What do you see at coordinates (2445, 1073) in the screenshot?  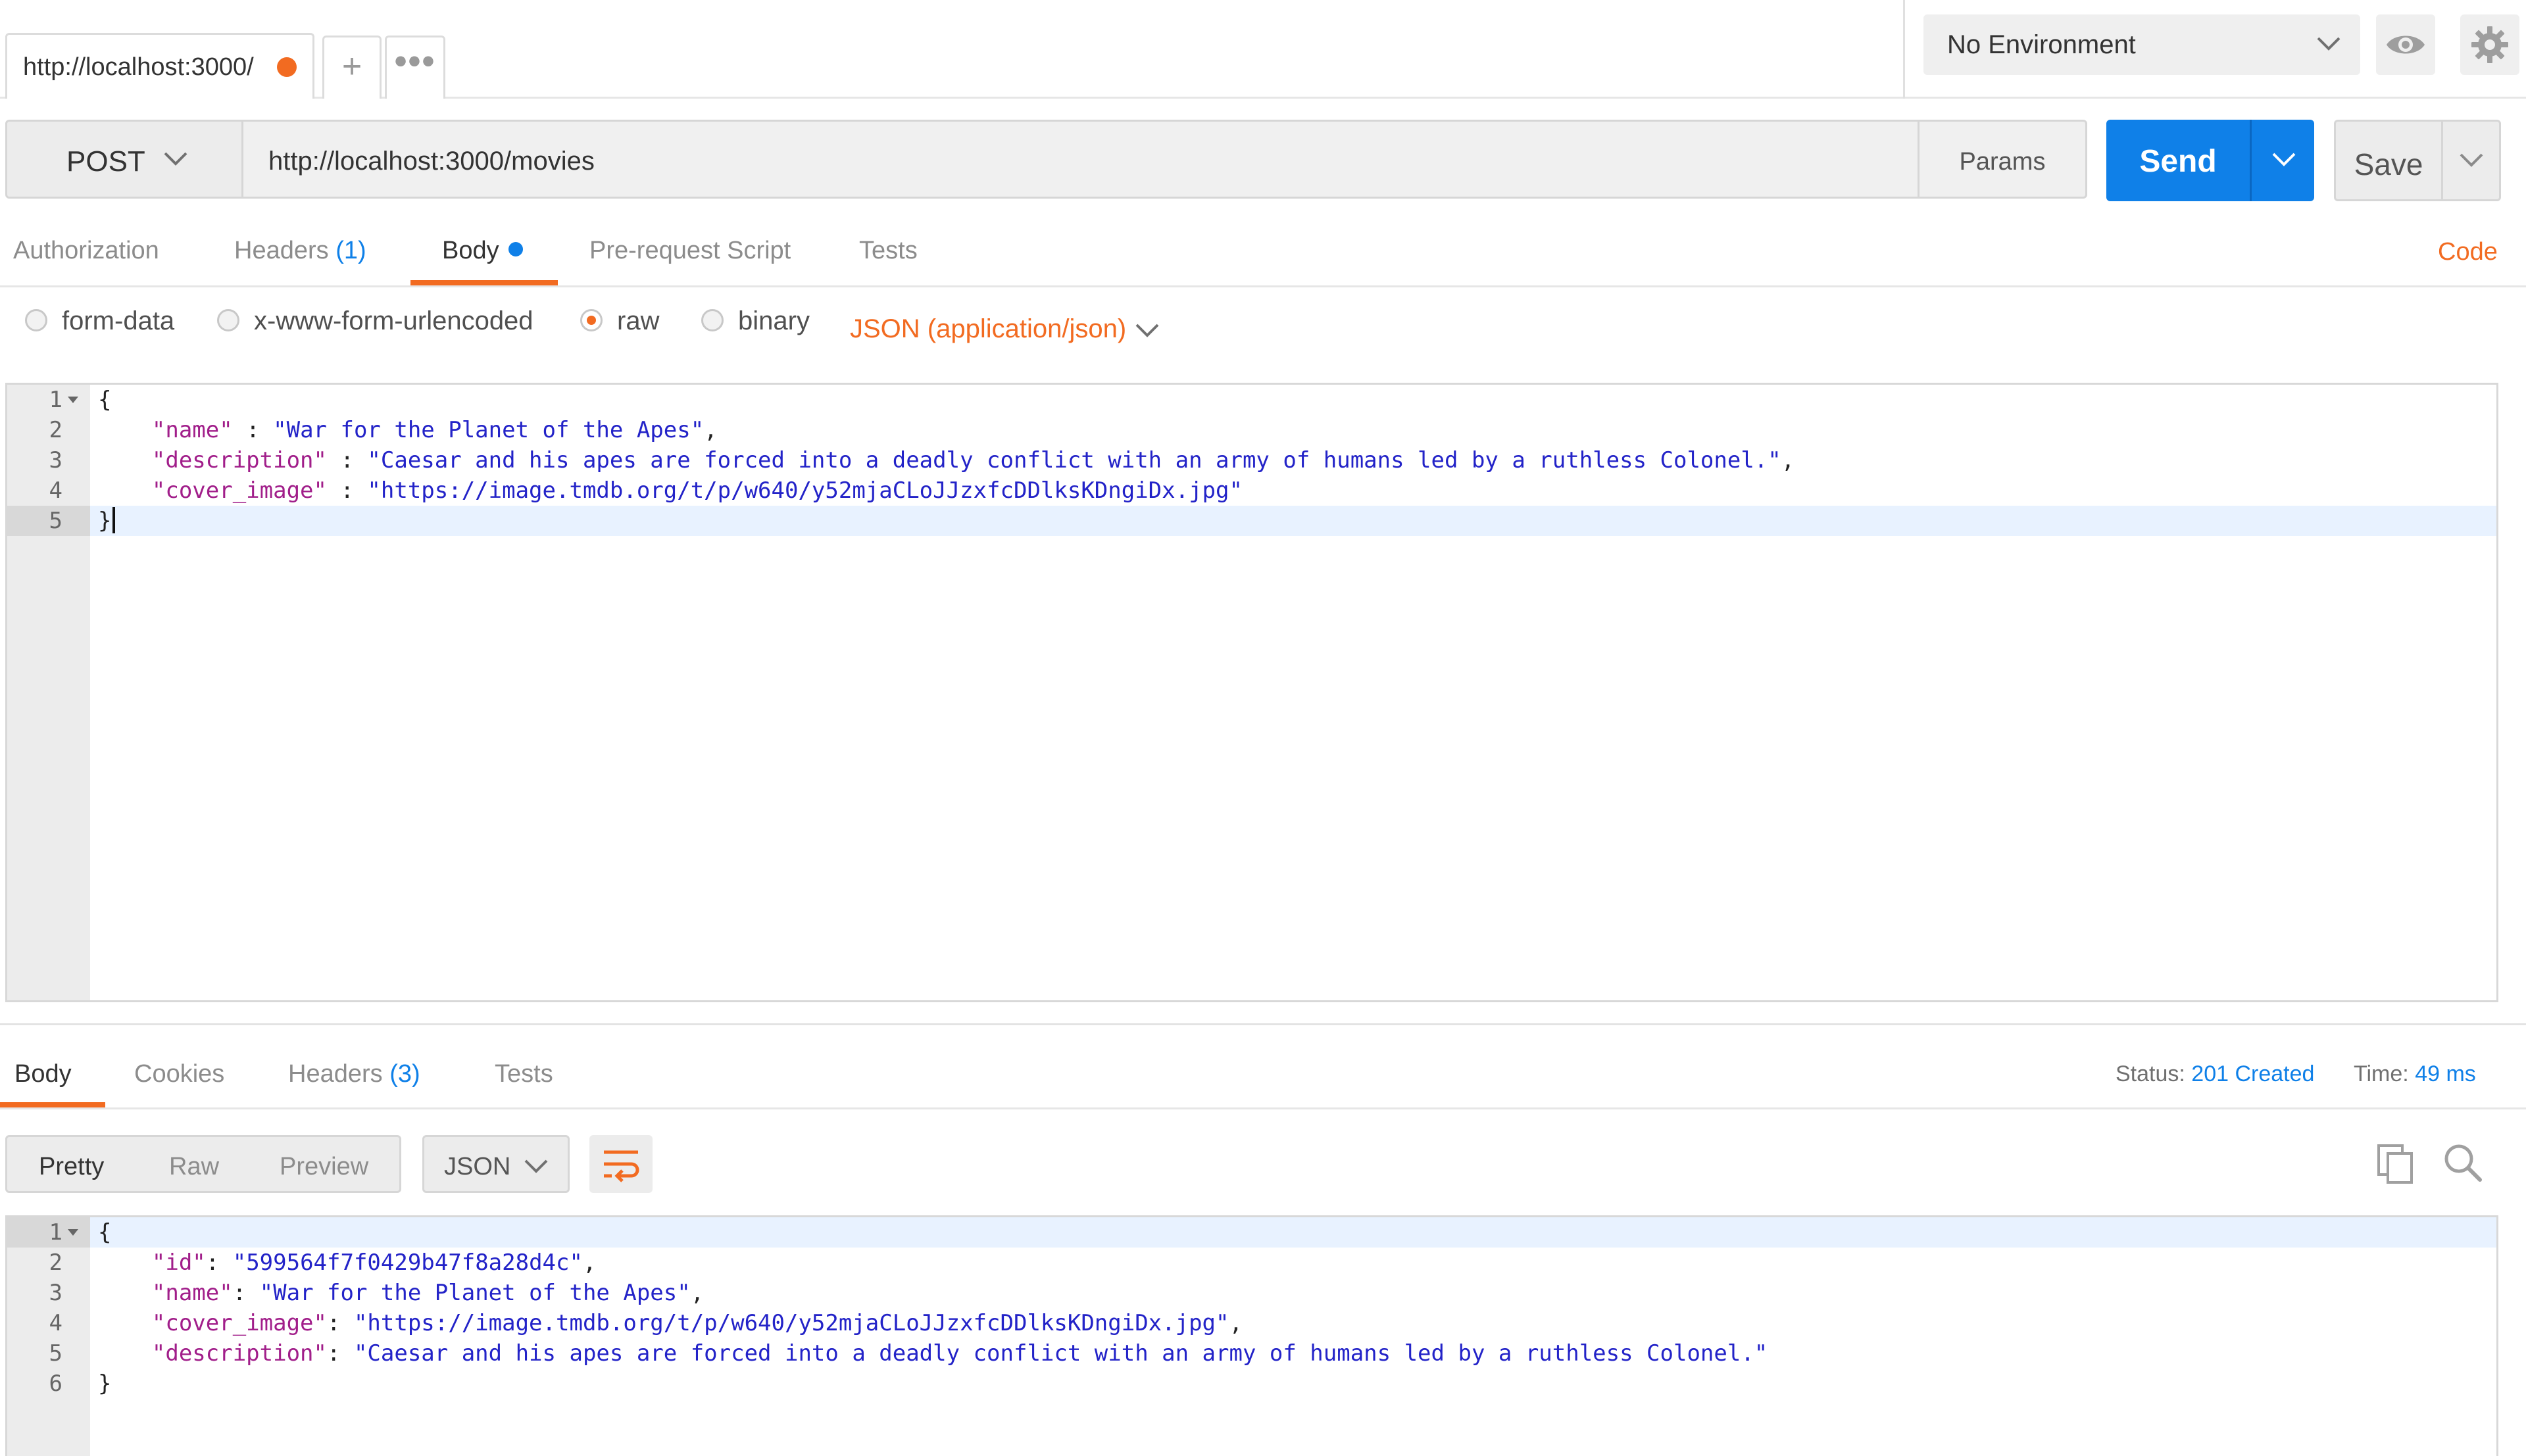 I see `time-value: 49 ms` at bounding box center [2445, 1073].